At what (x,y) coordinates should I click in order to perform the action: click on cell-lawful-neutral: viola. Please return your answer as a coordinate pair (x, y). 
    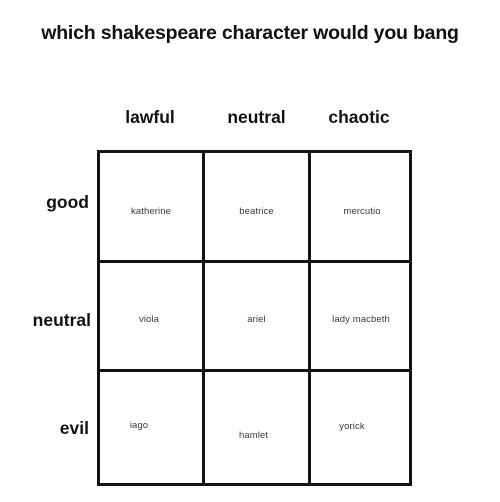
    Looking at the image, I should click on (152, 317).